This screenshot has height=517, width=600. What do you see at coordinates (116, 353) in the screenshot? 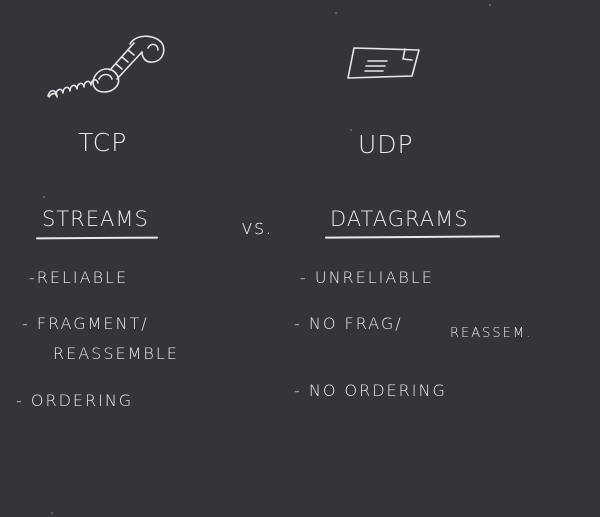
I see `tcp-item-reassemble: reassemble` at bounding box center [116, 353].